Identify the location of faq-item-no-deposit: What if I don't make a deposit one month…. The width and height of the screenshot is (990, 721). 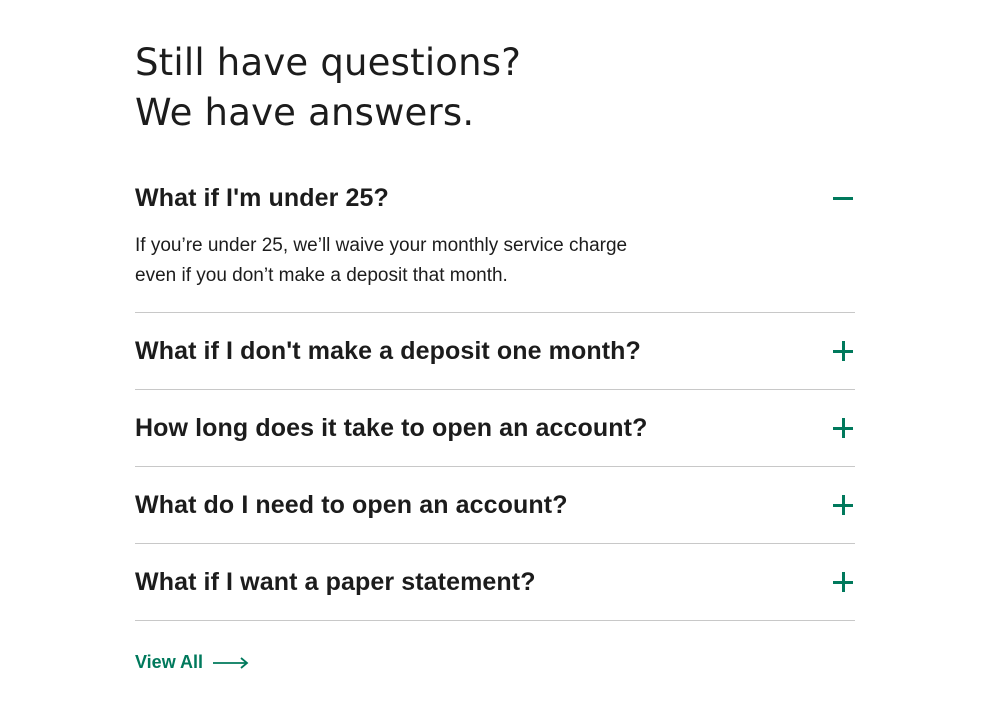
(495, 351).